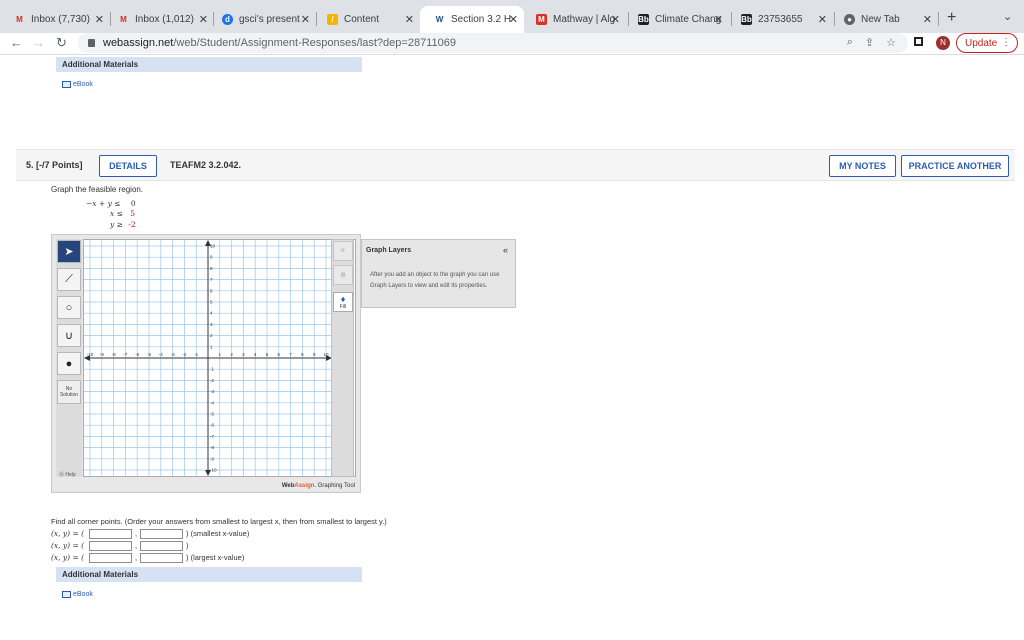 The height and width of the screenshot is (640, 1024). What do you see at coordinates (173, 354) in the screenshot?
I see `x-tick-label: -3` at bounding box center [173, 354].